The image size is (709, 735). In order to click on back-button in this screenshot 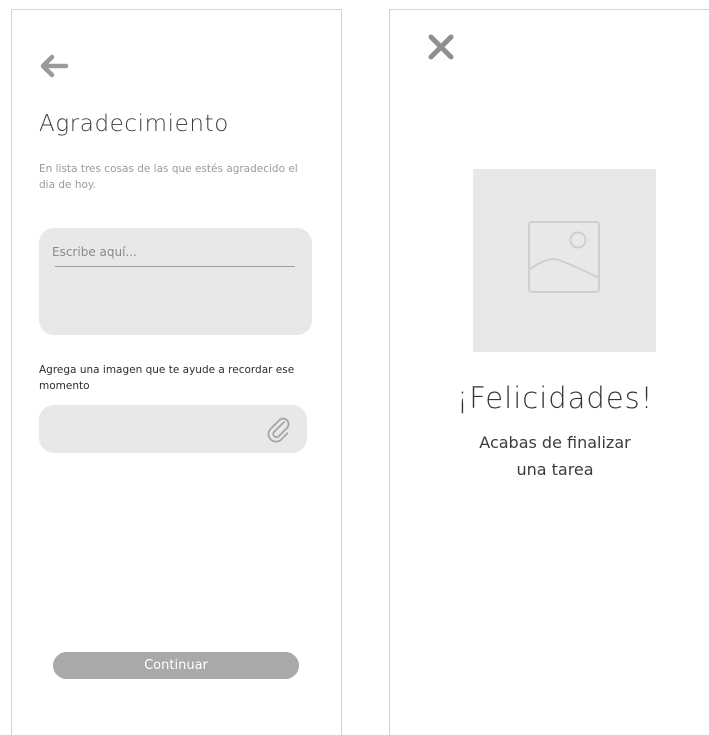, I will do `click(54, 66)`.